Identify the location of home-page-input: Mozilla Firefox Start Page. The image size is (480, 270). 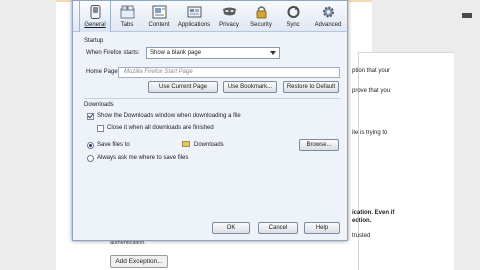
(229, 72).